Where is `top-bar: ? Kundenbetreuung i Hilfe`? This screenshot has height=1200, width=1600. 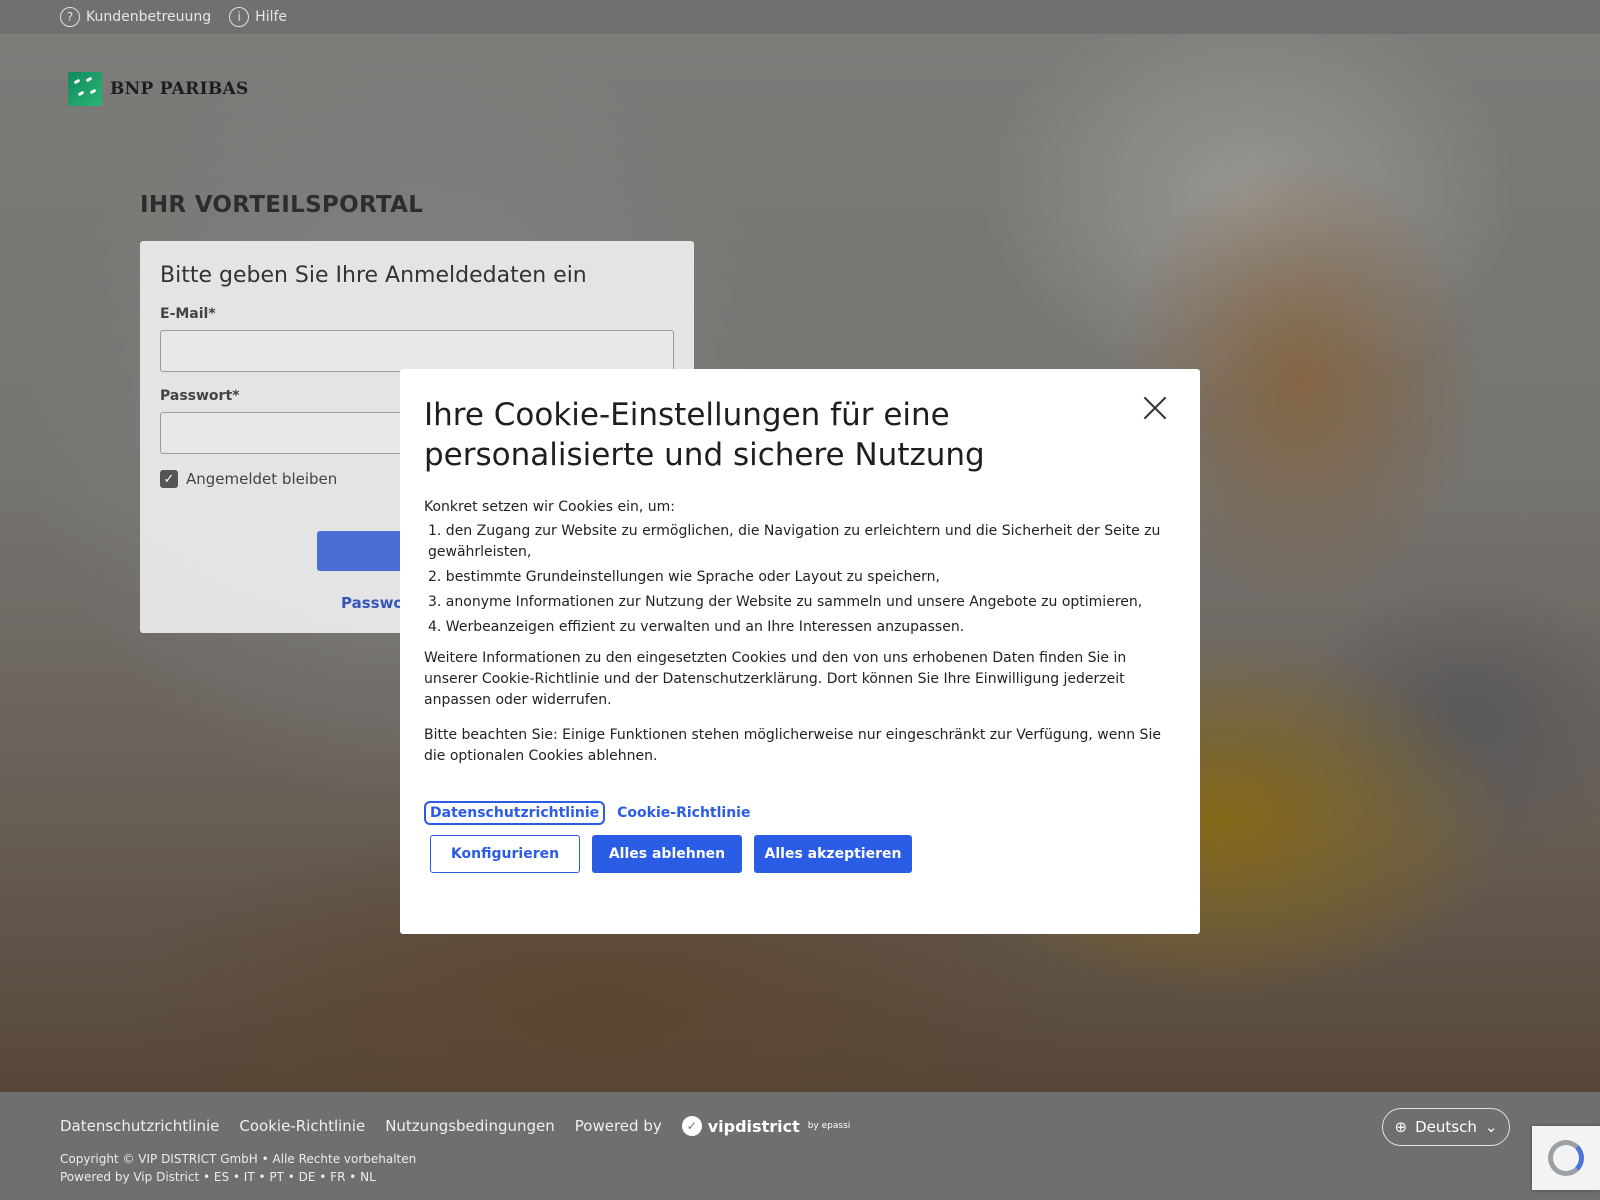 top-bar: ? Kundenbetreuung i Hilfe is located at coordinates (800, 17).